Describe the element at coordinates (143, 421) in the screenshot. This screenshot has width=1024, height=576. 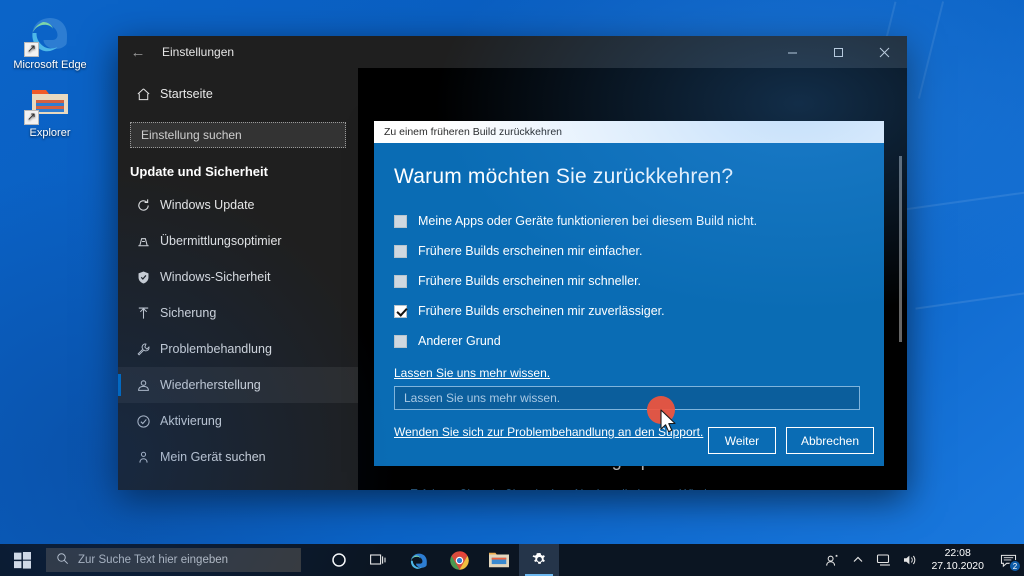
I see `check-circle-icon` at that location.